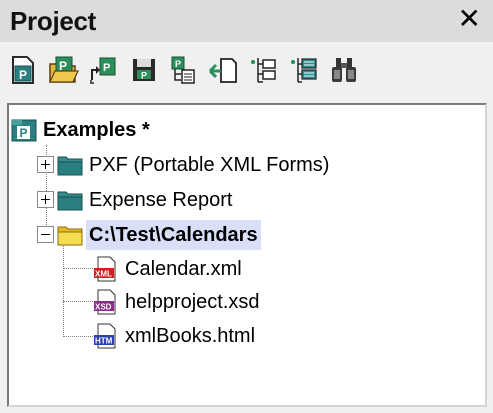 This screenshot has height=413, width=493. I want to click on save-project-icon: P, so click(144, 70).